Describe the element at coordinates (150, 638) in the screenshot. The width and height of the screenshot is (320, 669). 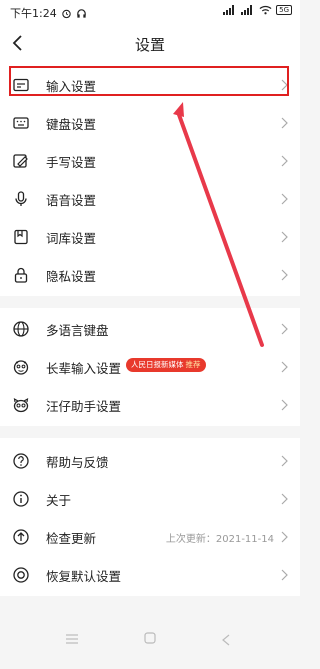
I see `home-icon` at that location.